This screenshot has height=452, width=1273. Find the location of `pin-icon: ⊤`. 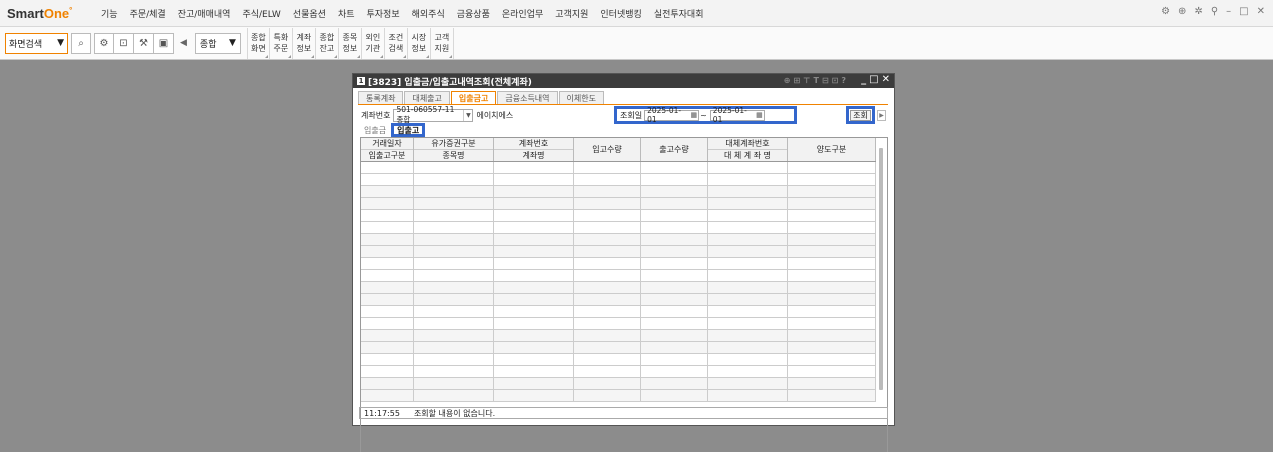

pin-icon: ⊤ is located at coordinates (806, 80).